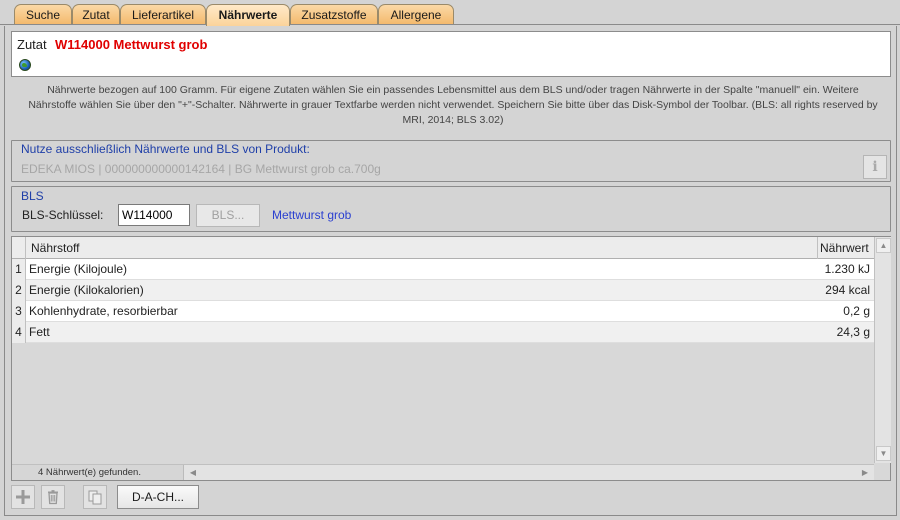  I want to click on column-header-naehrwert: Nährwert, so click(846, 248).